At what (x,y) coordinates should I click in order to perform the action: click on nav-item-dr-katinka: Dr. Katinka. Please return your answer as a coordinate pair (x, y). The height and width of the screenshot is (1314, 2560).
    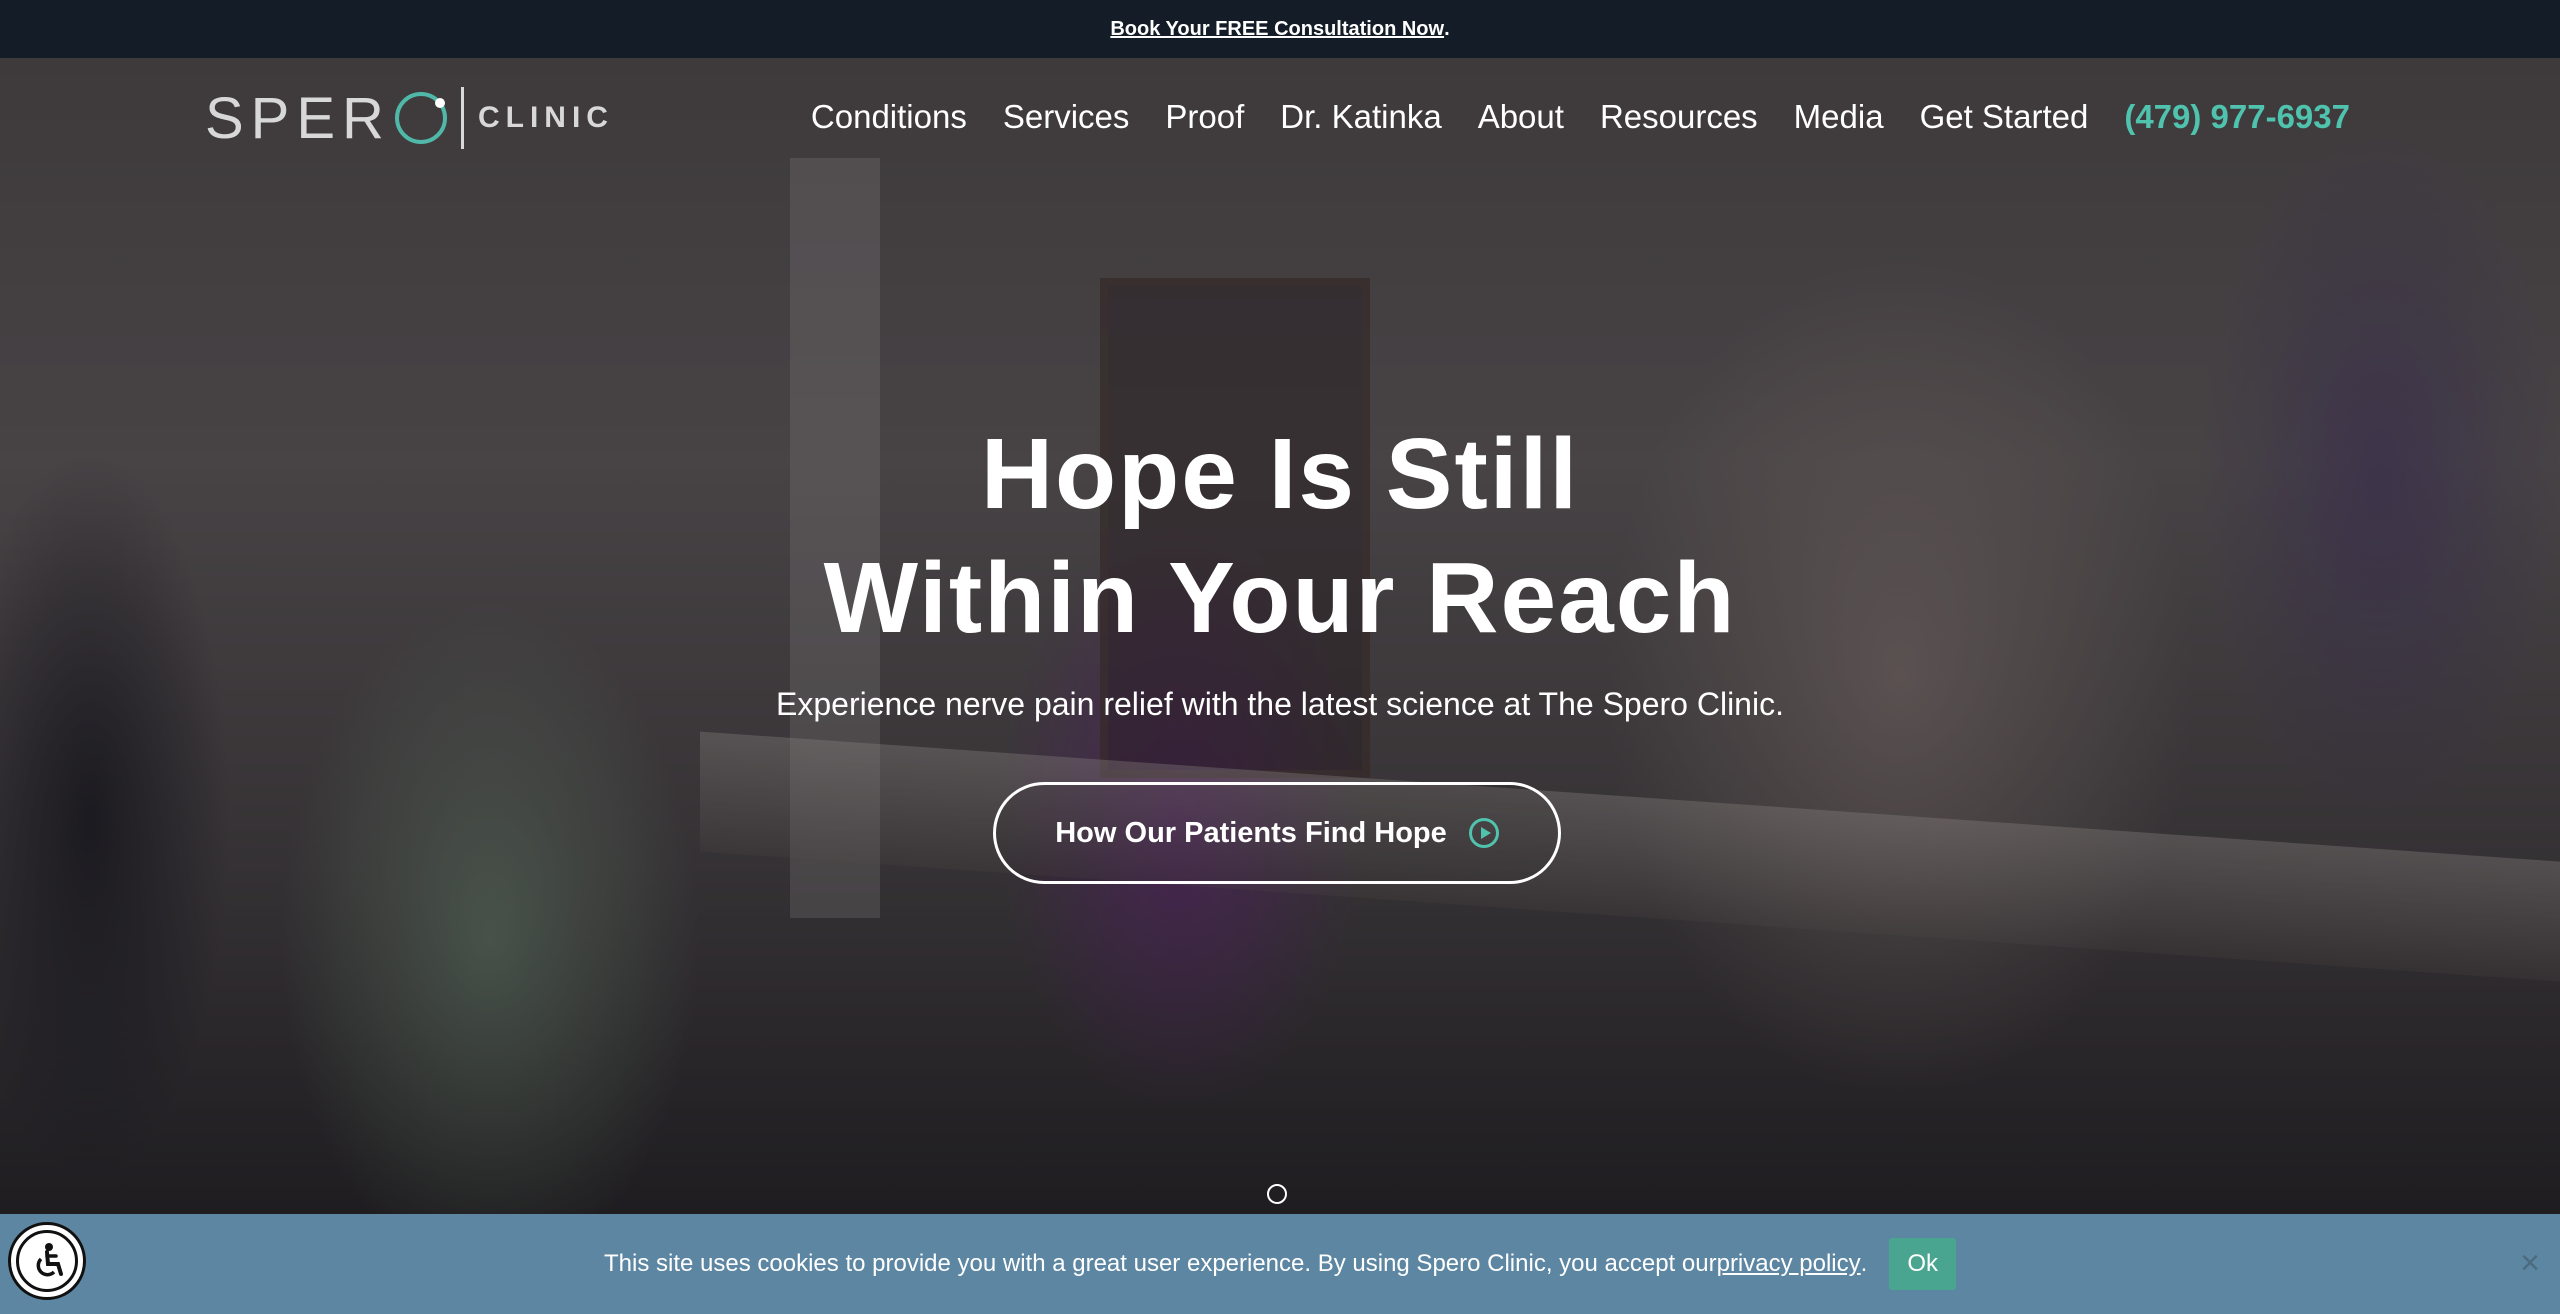
    Looking at the image, I should click on (1360, 117).